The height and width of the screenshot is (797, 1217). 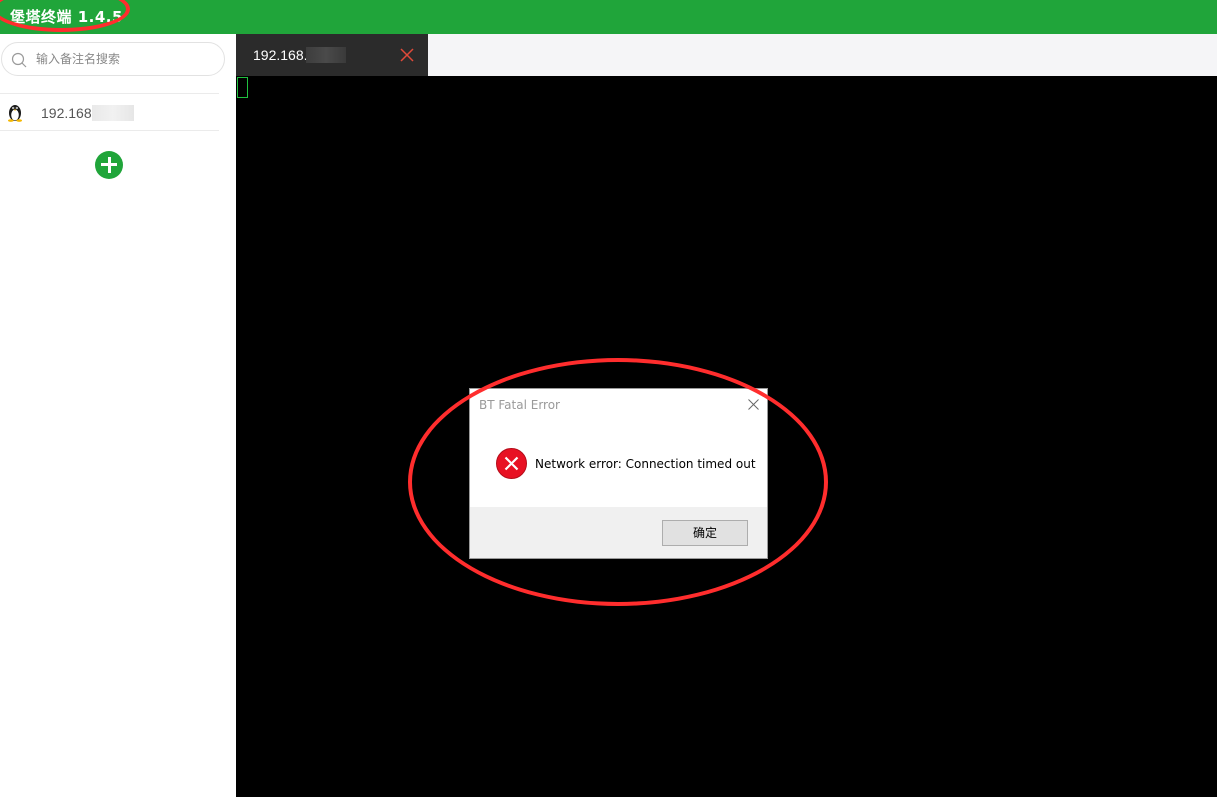 What do you see at coordinates (726, 55) in the screenshot?
I see `tab-bar: 192.168.` at bounding box center [726, 55].